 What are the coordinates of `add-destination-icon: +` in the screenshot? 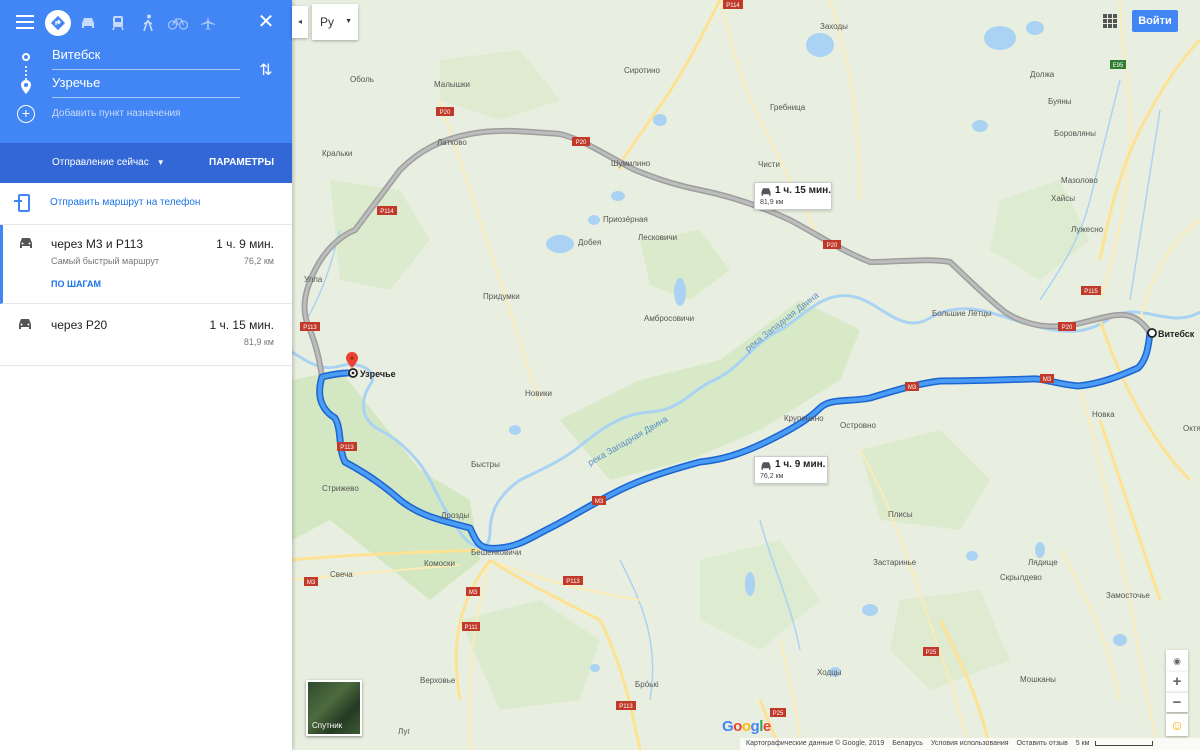 It's located at (26, 114).